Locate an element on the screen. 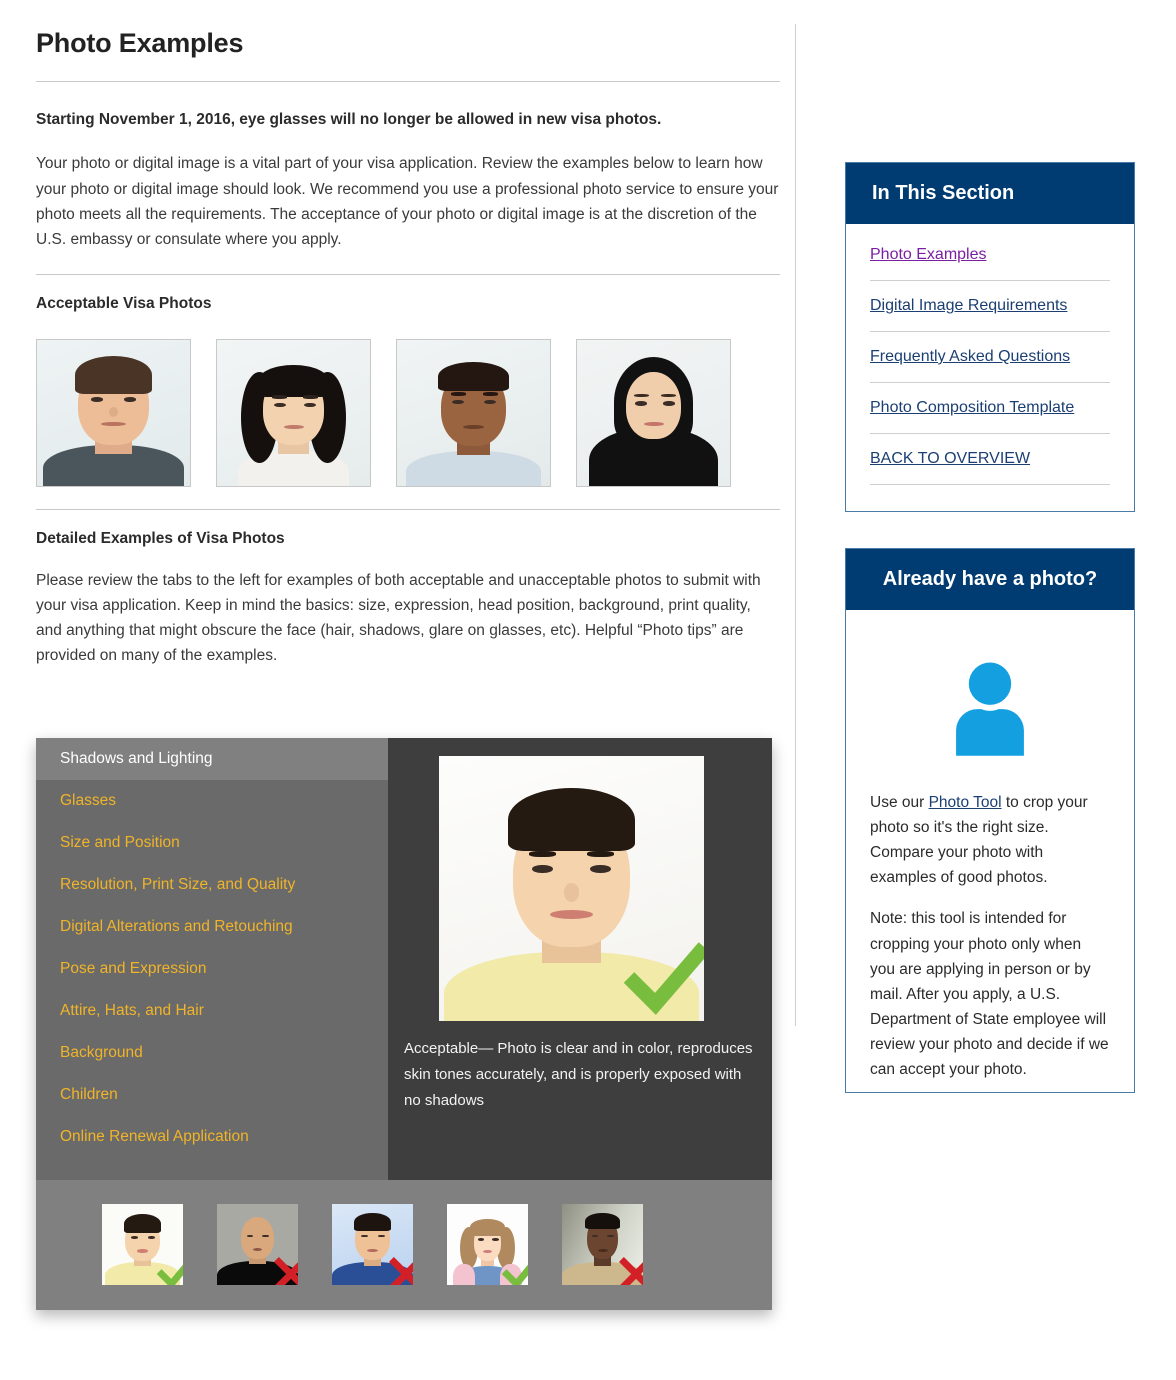 The width and height of the screenshot is (1176, 1380). sidebar-link-photo-examples: Photo Examples is located at coordinates (990, 263).